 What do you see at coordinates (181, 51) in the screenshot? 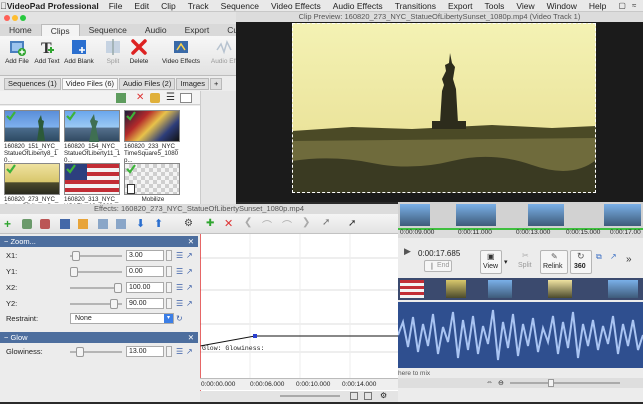
I see `video-effects-button: Video Effects` at bounding box center [181, 51].